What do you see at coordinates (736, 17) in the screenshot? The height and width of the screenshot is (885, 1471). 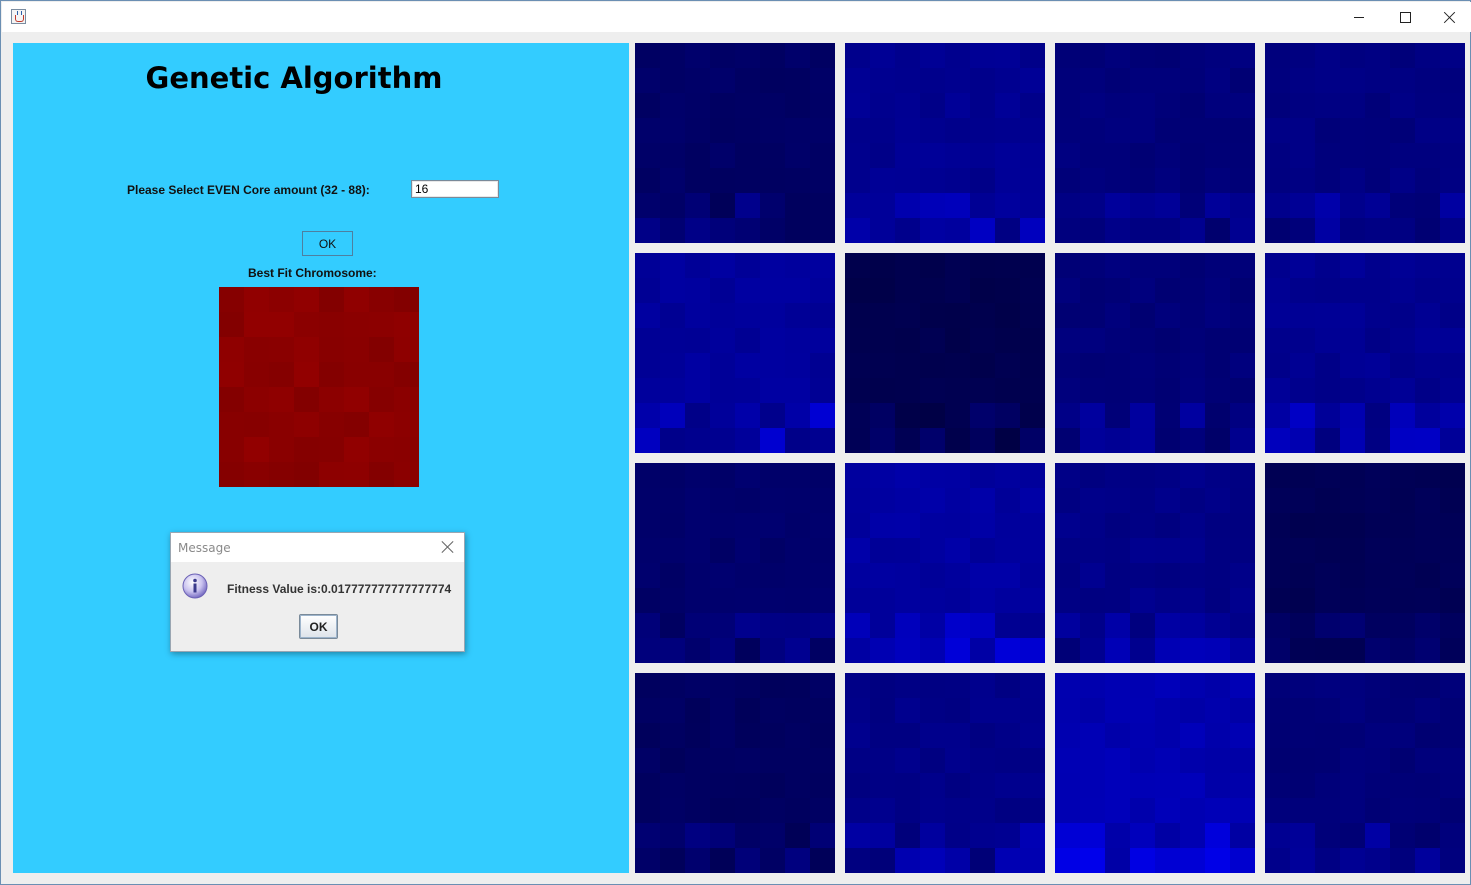 I see `window-titlebar` at bounding box center [736, 17].